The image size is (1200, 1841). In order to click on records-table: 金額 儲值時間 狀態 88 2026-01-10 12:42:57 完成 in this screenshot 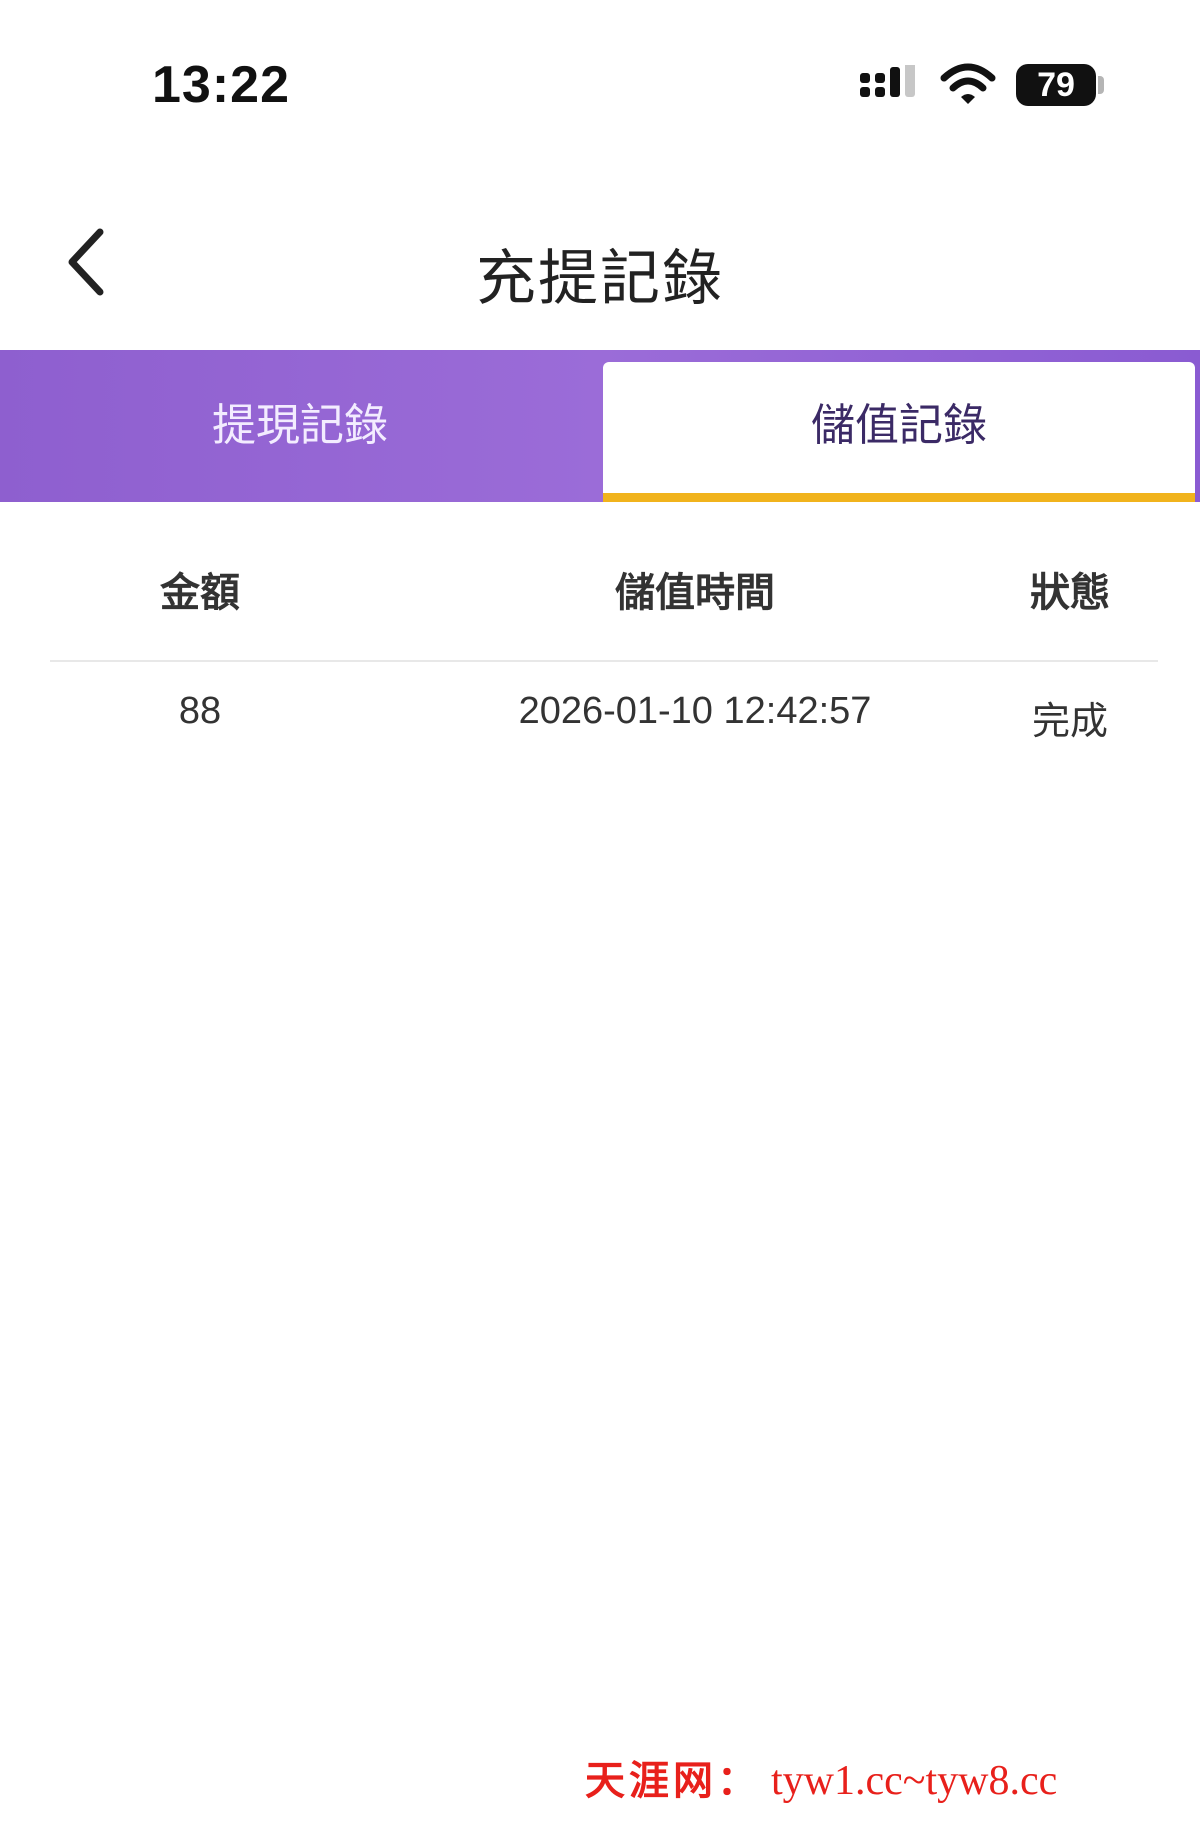, I will do `click(604, 636)`.